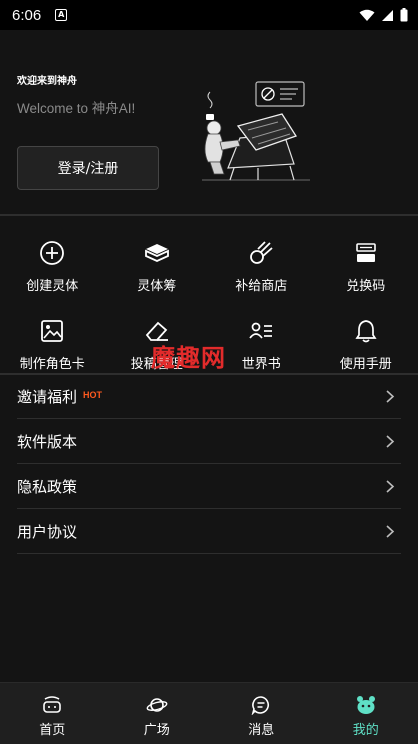 This screenshot has width=418, height=744. Describe the element at coordinates (157, 705) in the screenshot. I see `planet-icon` at that location.